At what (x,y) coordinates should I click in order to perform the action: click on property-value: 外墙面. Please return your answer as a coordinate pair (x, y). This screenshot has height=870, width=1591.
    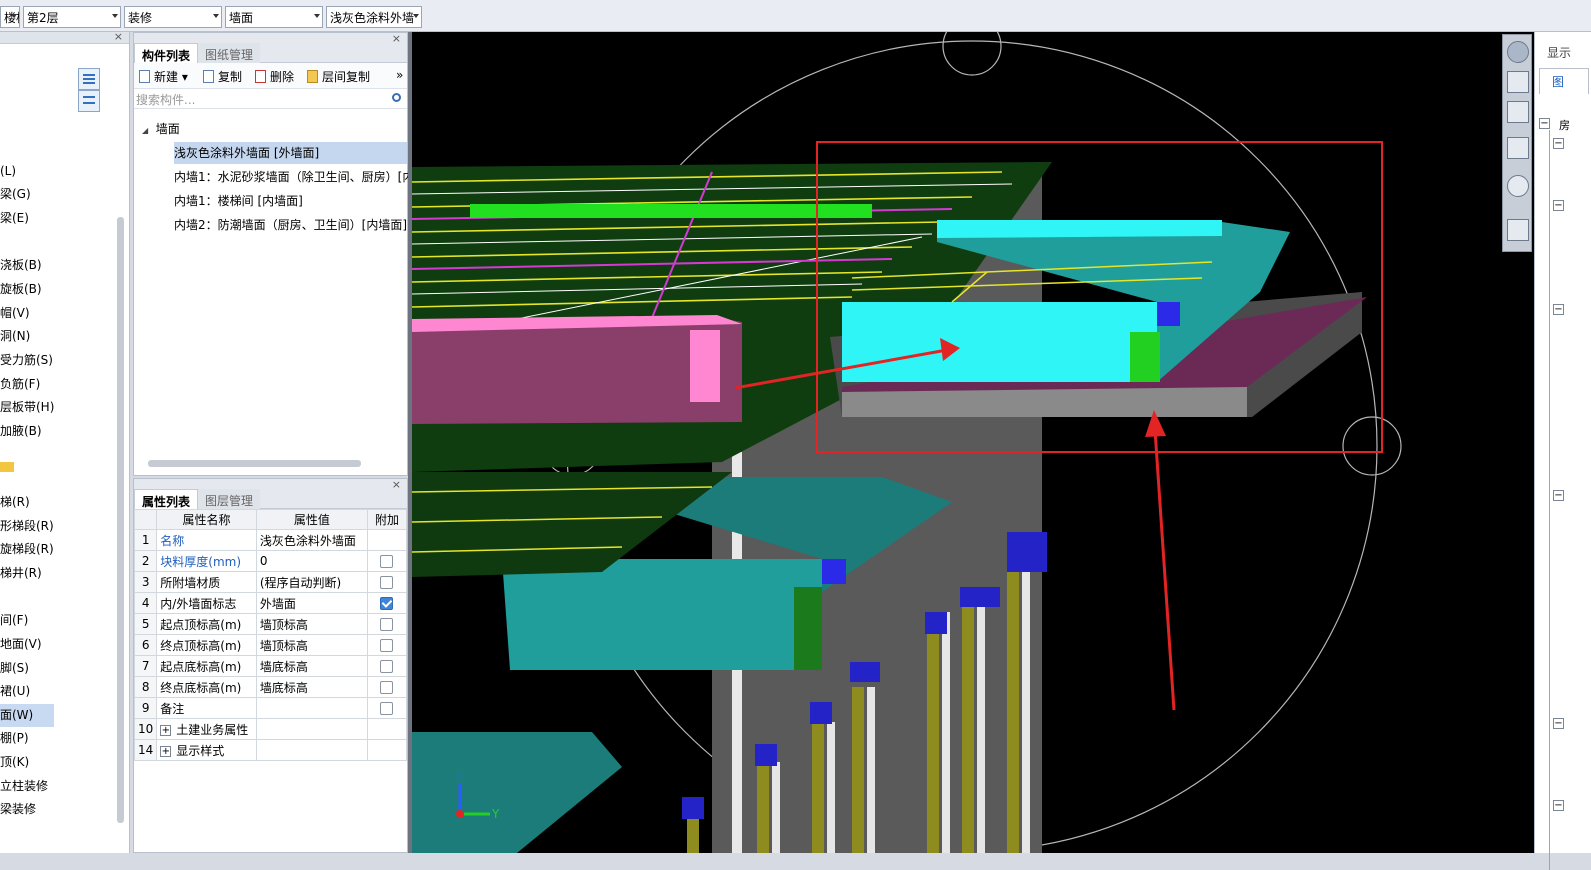
    Looking at the image, I should click on (311, 603).